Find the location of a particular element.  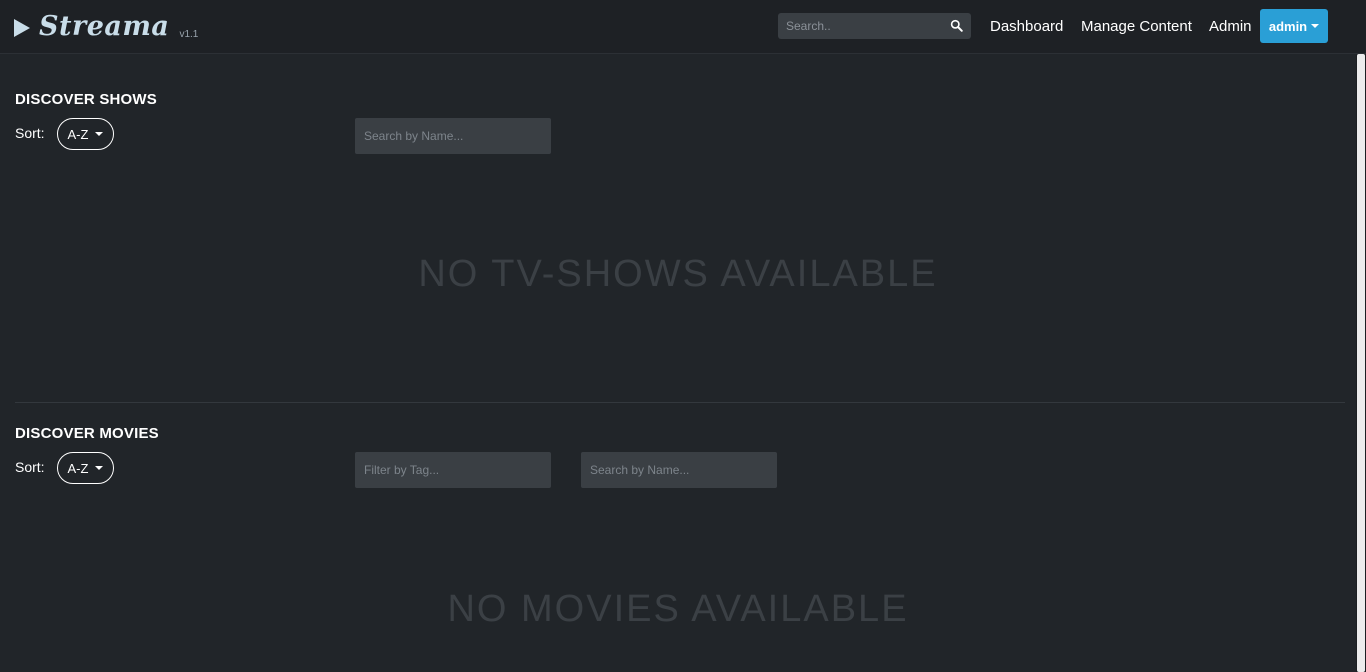

shows-empty-message: NO TV-SHOWS AVAILABLE is located at coordinates (678, 274).